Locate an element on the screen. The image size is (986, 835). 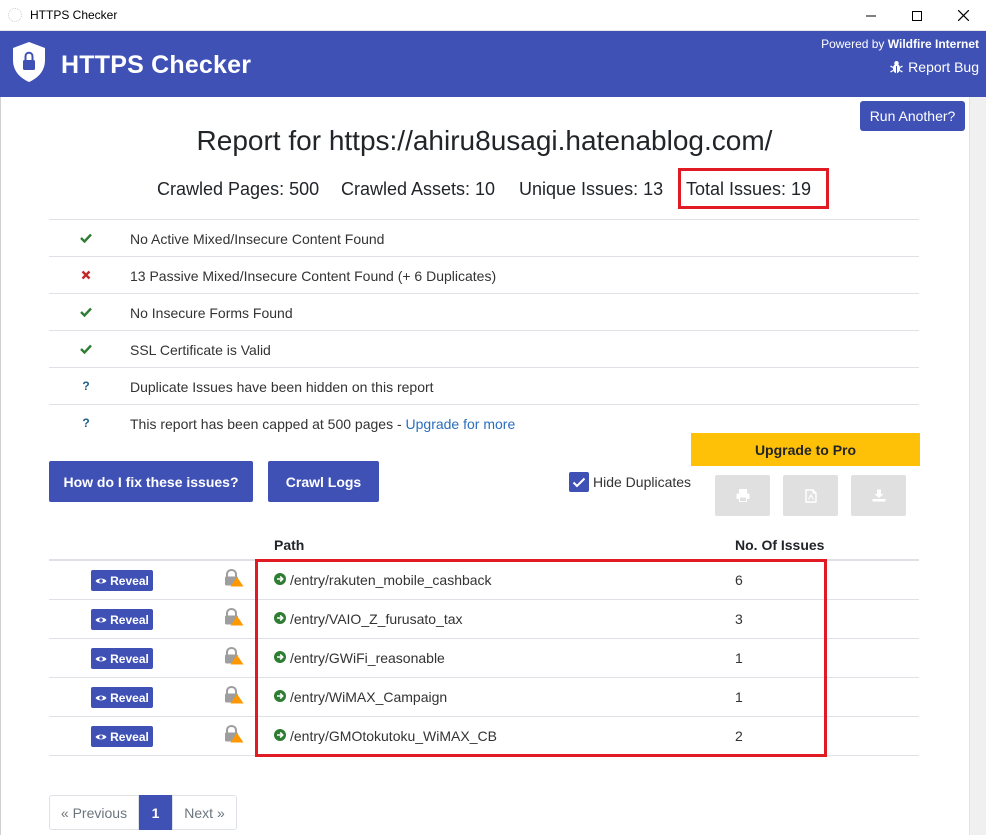
pdf-export-button is located at coordinates (810, 495).